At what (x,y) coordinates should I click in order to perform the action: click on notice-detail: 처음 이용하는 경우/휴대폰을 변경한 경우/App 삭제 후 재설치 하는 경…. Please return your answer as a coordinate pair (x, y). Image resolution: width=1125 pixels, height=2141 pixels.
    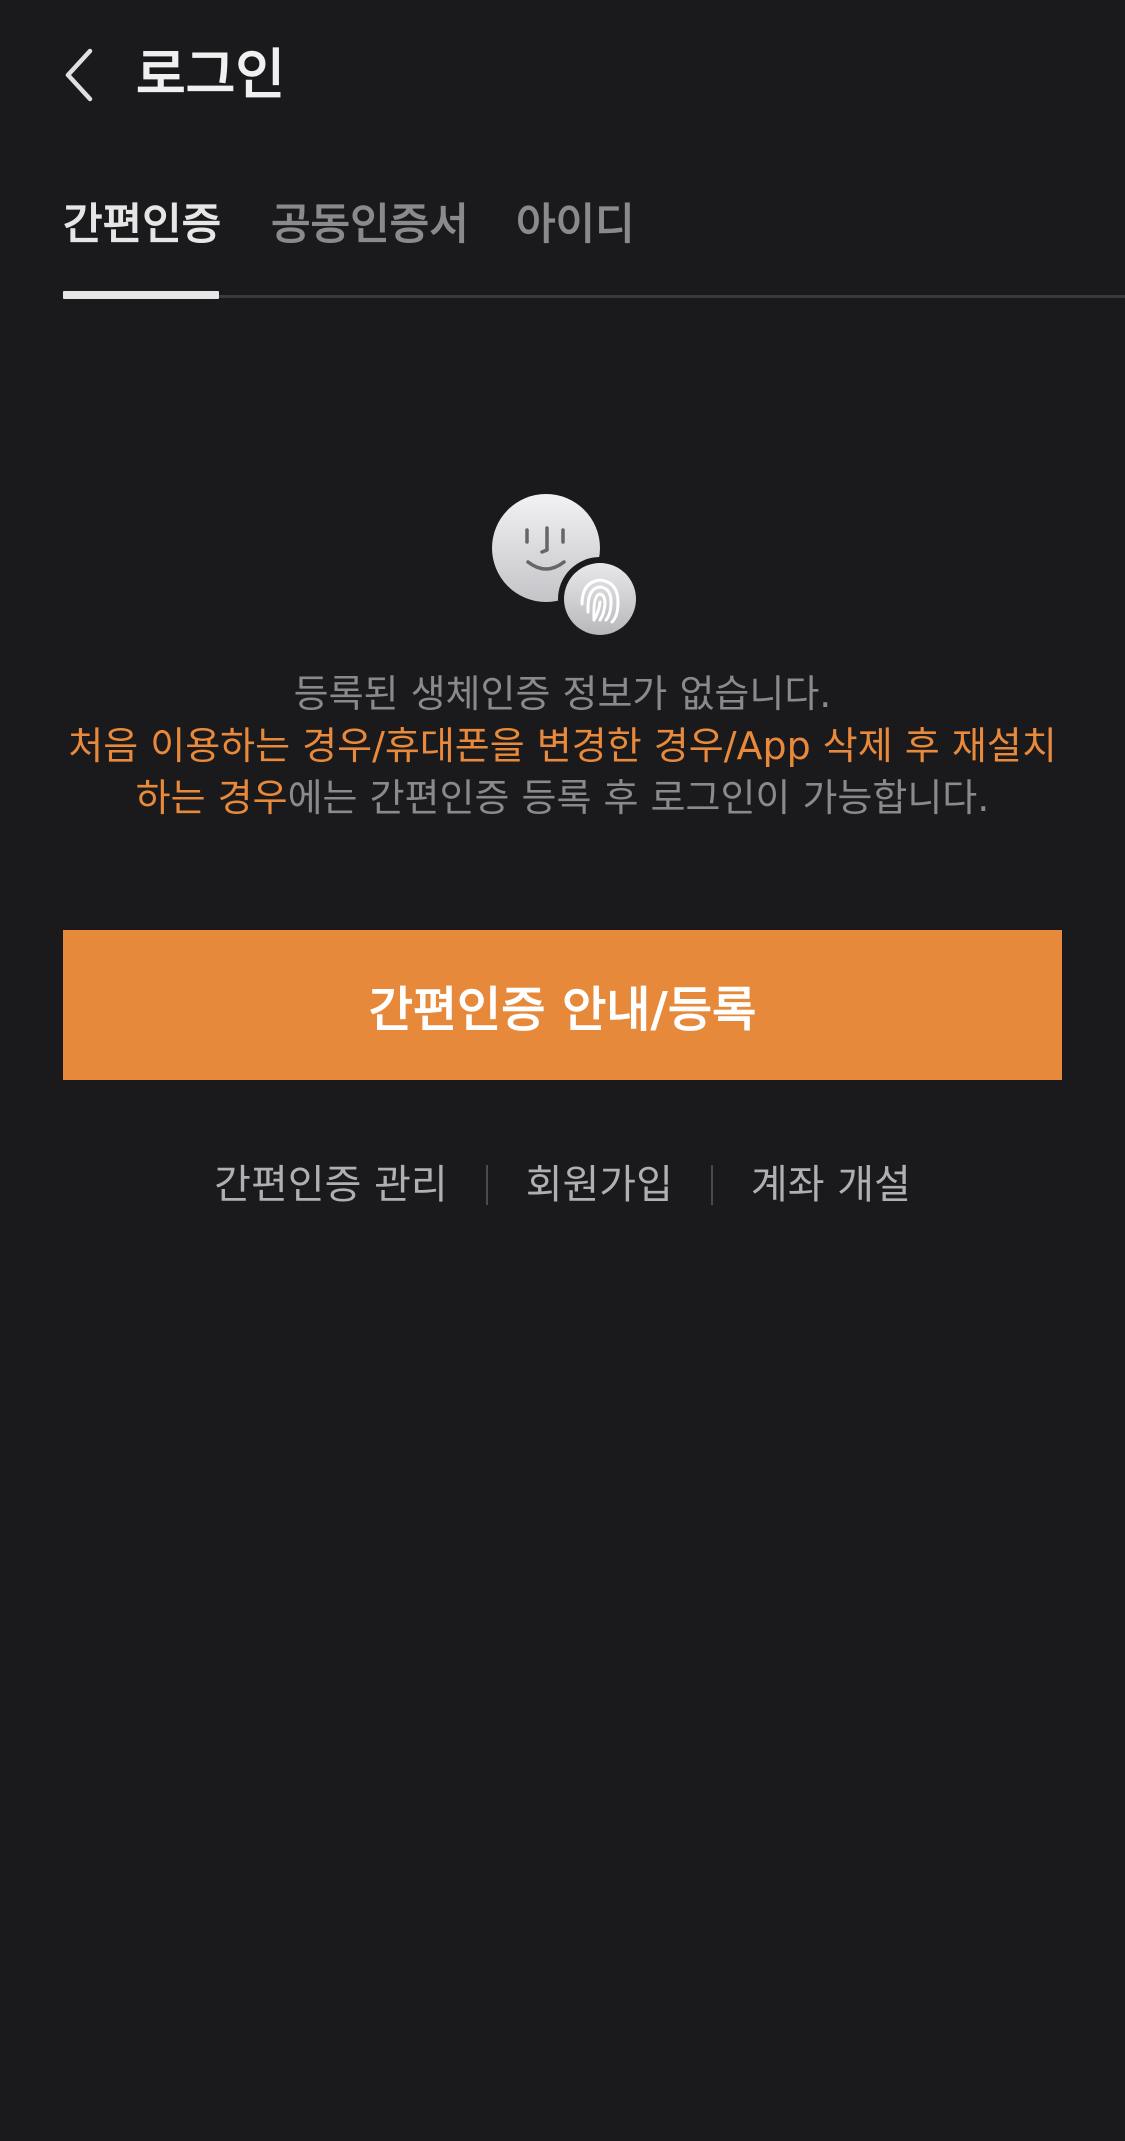
    Looking at the image, I should click on (562, 772).